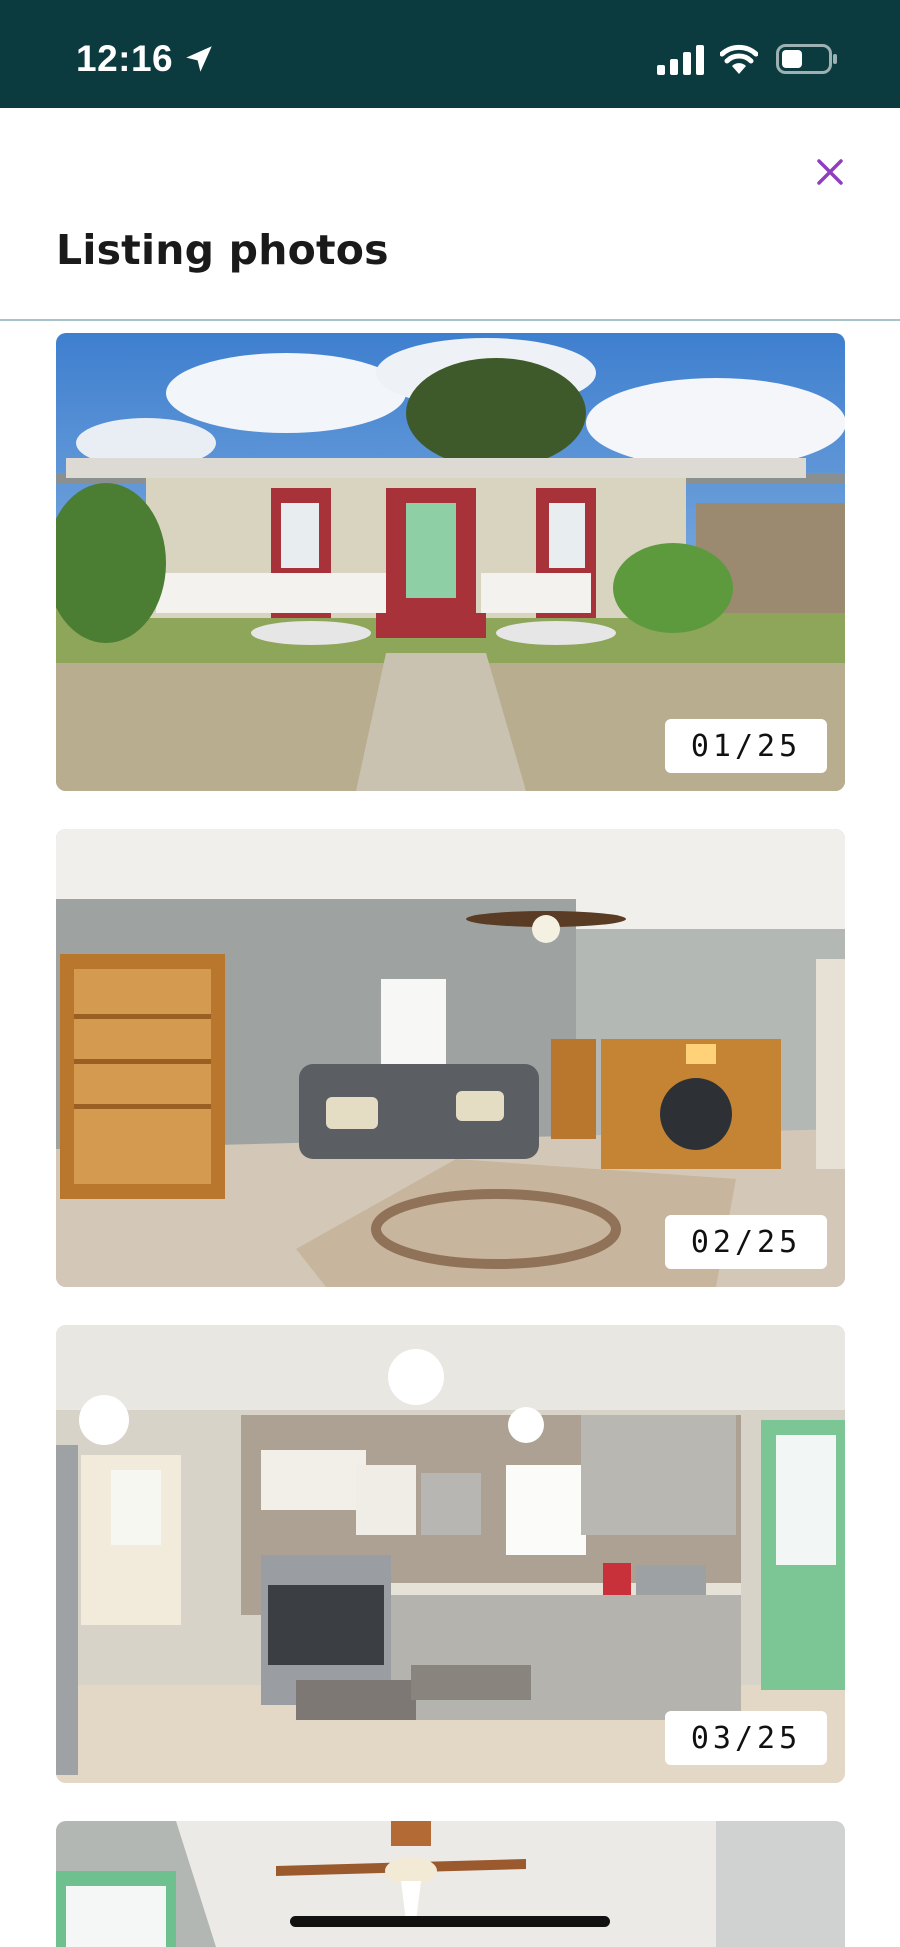  I want to click on photo-counter: 02/25, so click(746, 1242).